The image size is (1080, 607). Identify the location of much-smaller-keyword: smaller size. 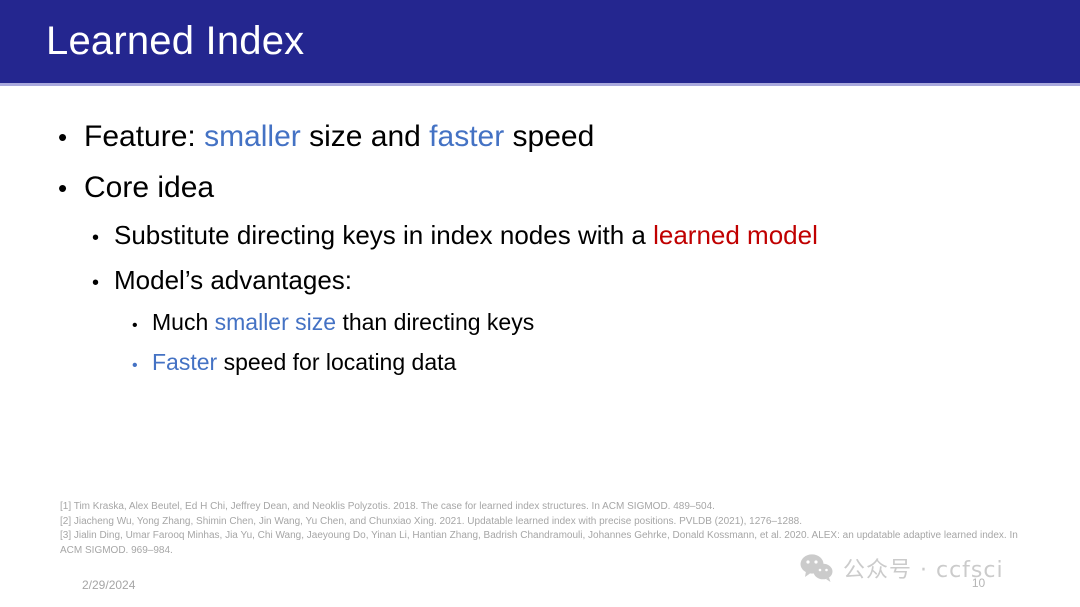
(275, 322).